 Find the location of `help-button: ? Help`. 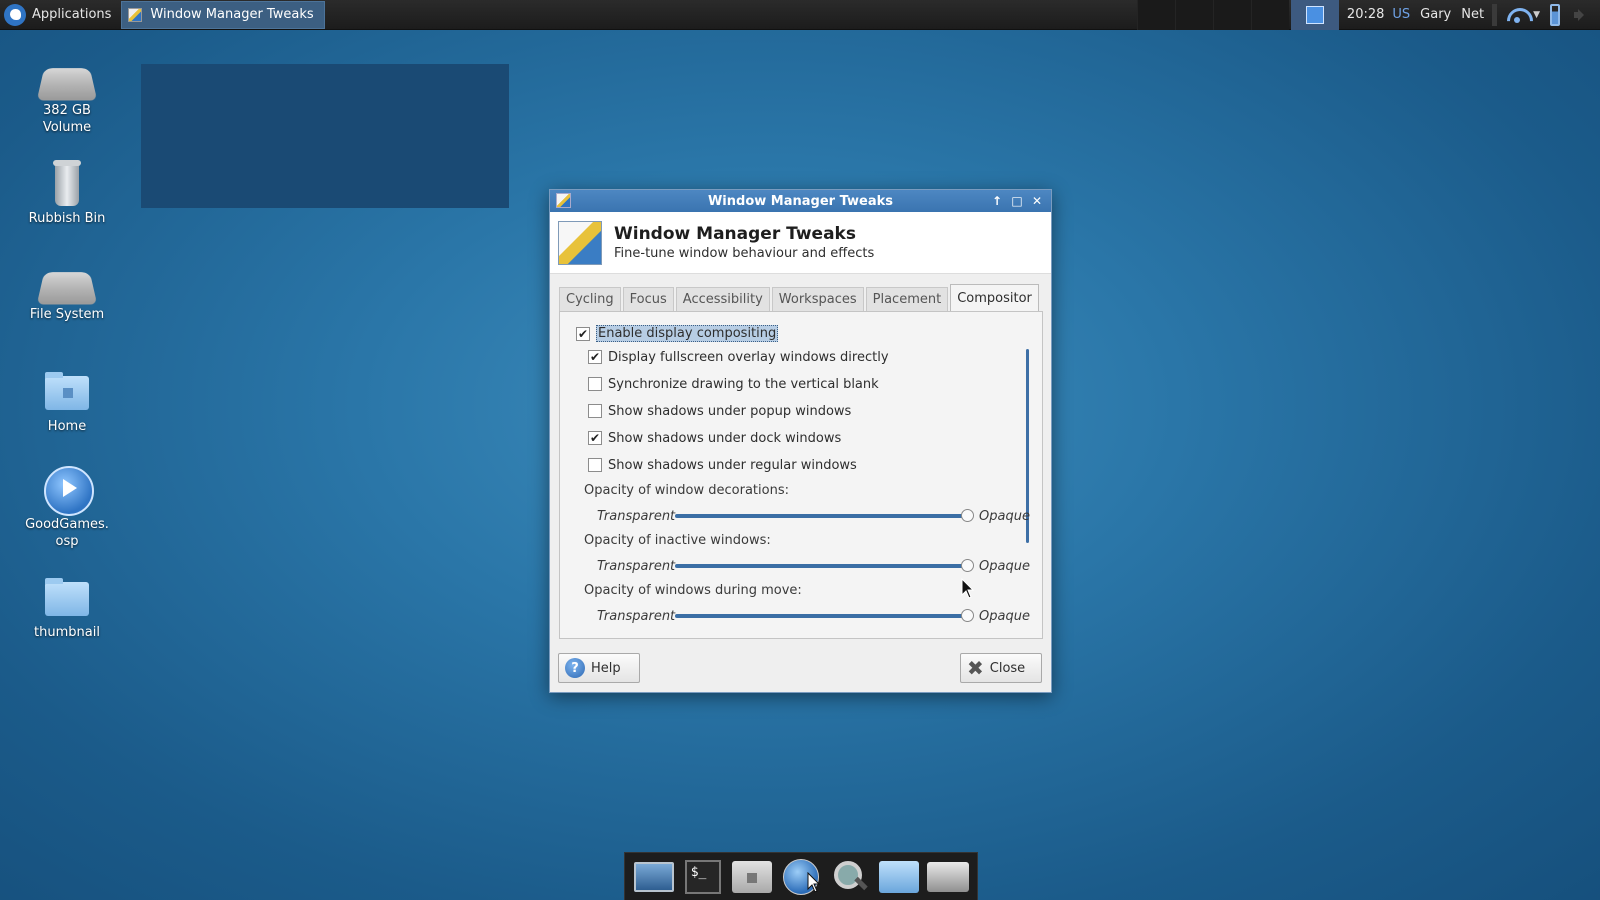

help-button: ? Help is located at coordinates (599, 668).